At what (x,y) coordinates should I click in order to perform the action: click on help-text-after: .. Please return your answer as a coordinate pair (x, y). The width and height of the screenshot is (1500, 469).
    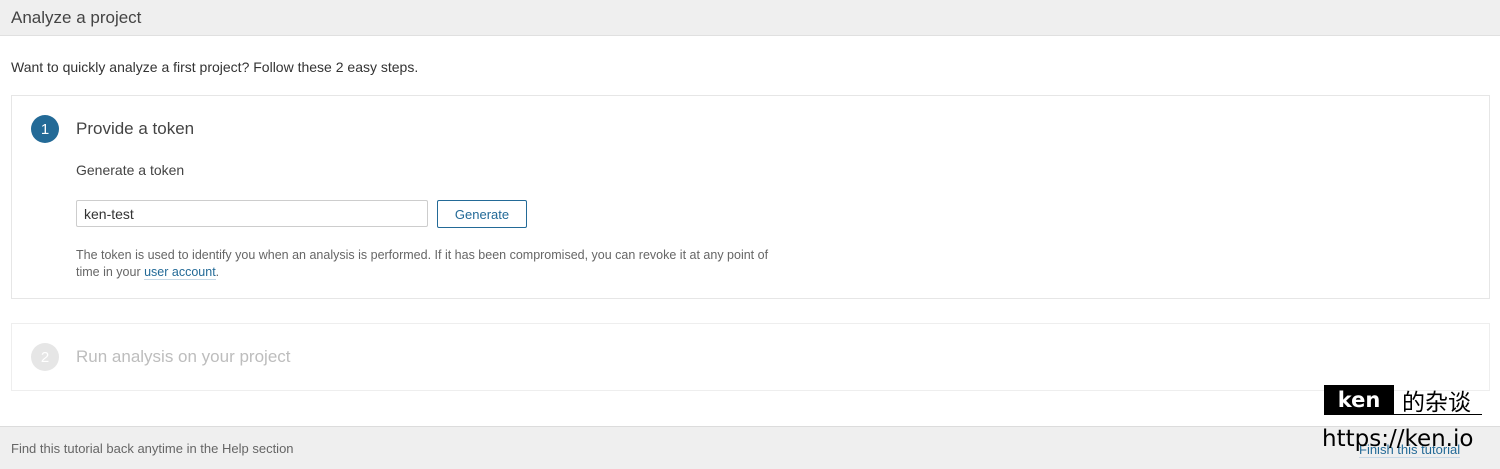
    Looking at the image, I should click on (217, 272).